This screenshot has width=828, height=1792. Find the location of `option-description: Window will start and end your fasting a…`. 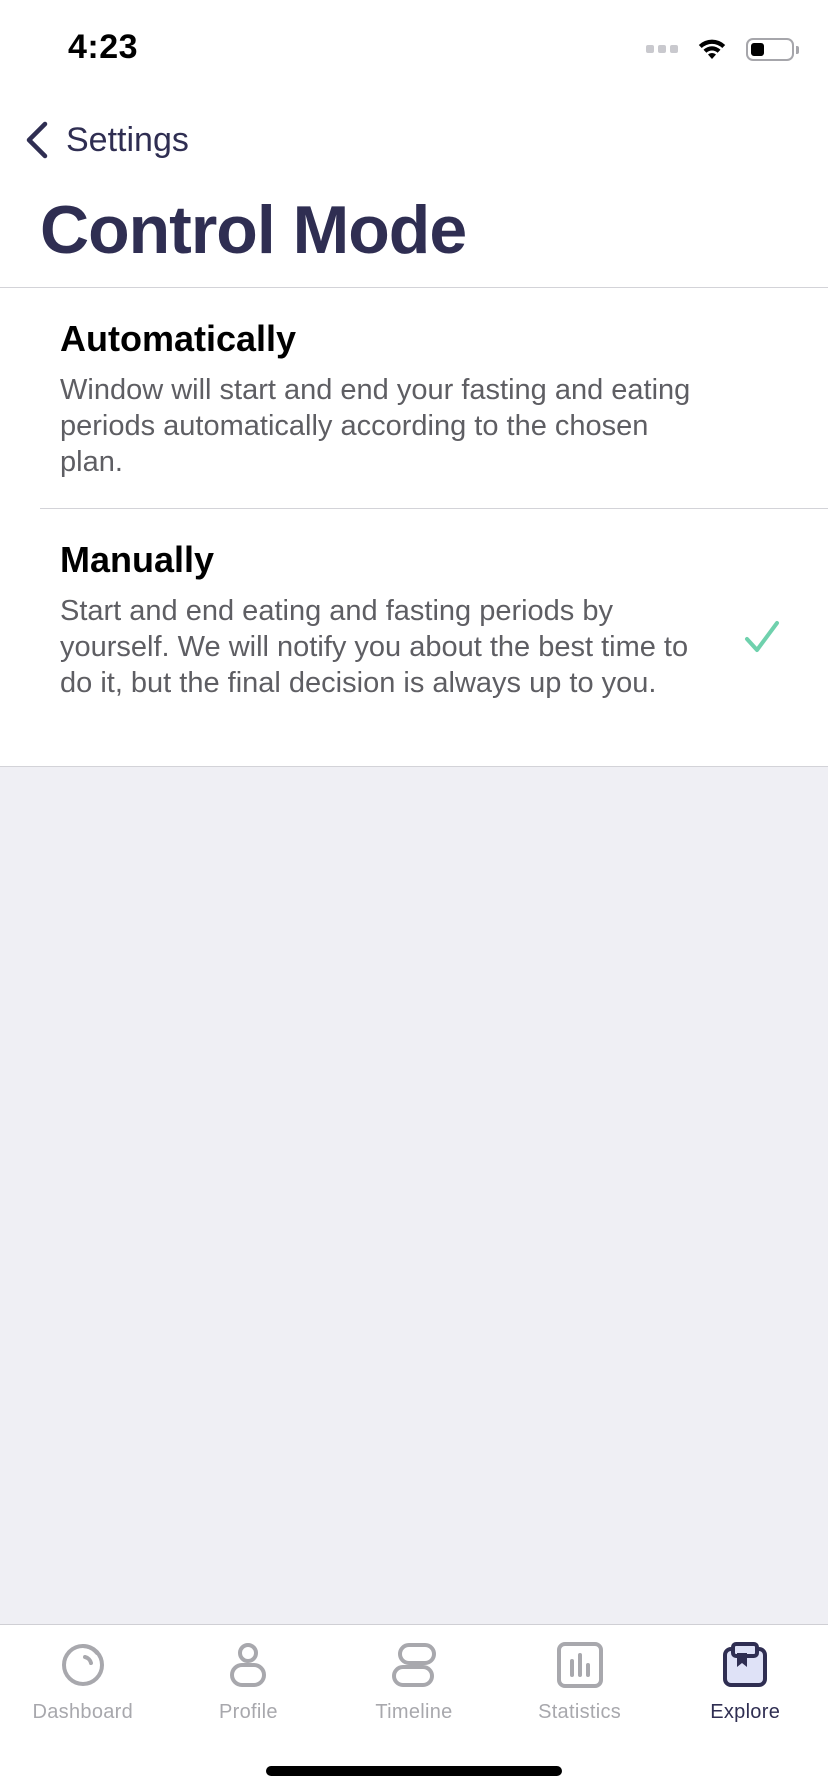

option-description: Window will start and end your fasting a… is located at coordinates (375, 426).